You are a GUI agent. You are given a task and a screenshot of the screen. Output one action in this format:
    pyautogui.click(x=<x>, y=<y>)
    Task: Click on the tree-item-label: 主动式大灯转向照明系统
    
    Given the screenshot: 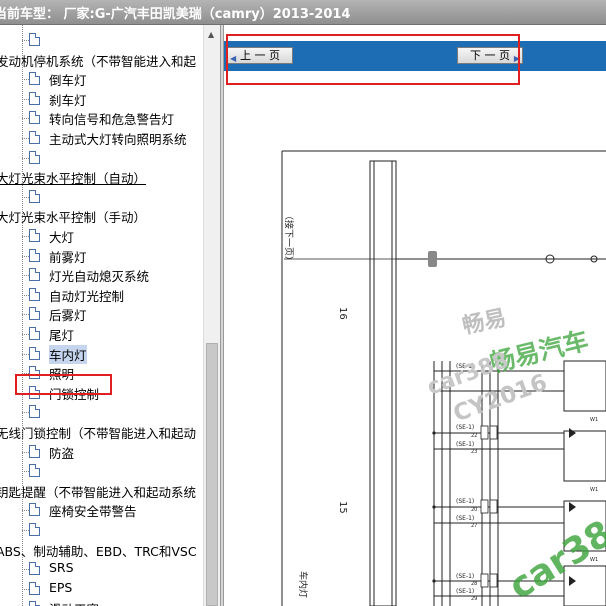 What is the action you would take?
    pyautogui.click(x=118, y=139)
    